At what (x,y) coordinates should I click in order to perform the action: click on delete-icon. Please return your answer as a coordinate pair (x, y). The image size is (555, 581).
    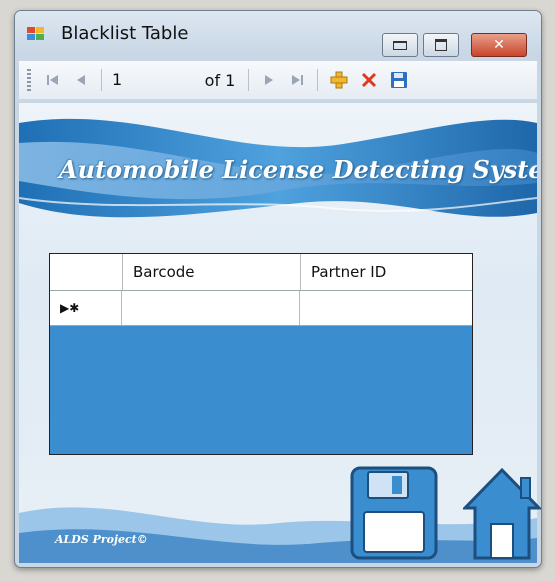
    Looking at the image, I should click on (369, 80).